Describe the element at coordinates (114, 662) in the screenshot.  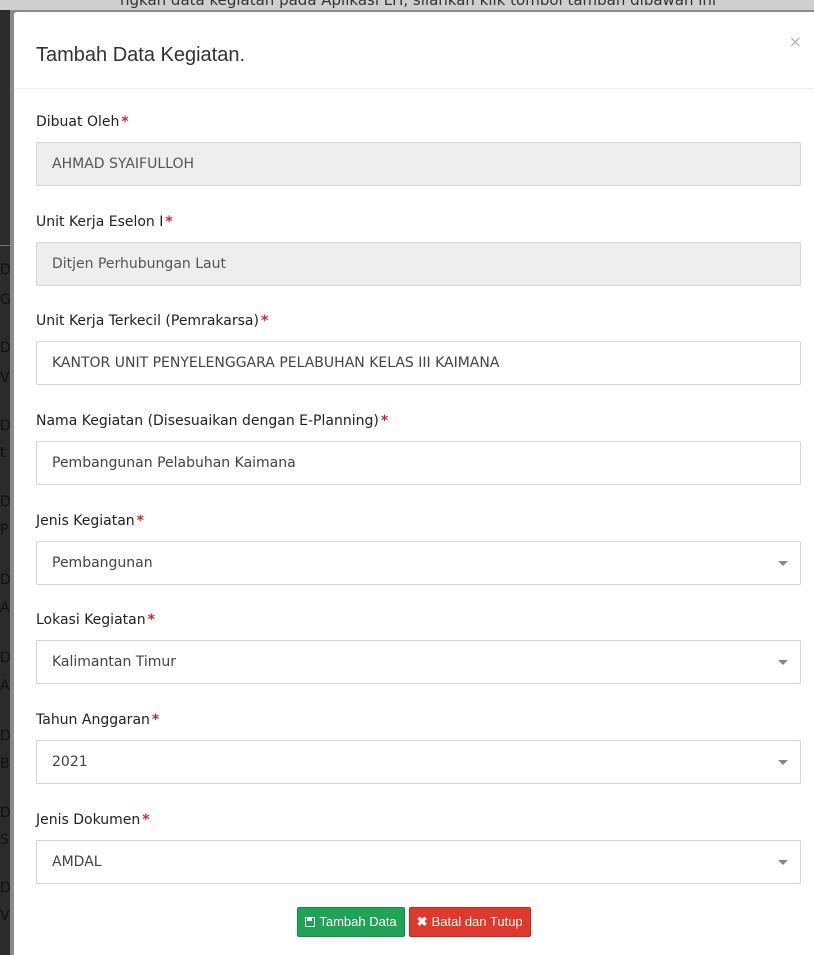
I see `select-value: Kalimantan Timur` at that location.